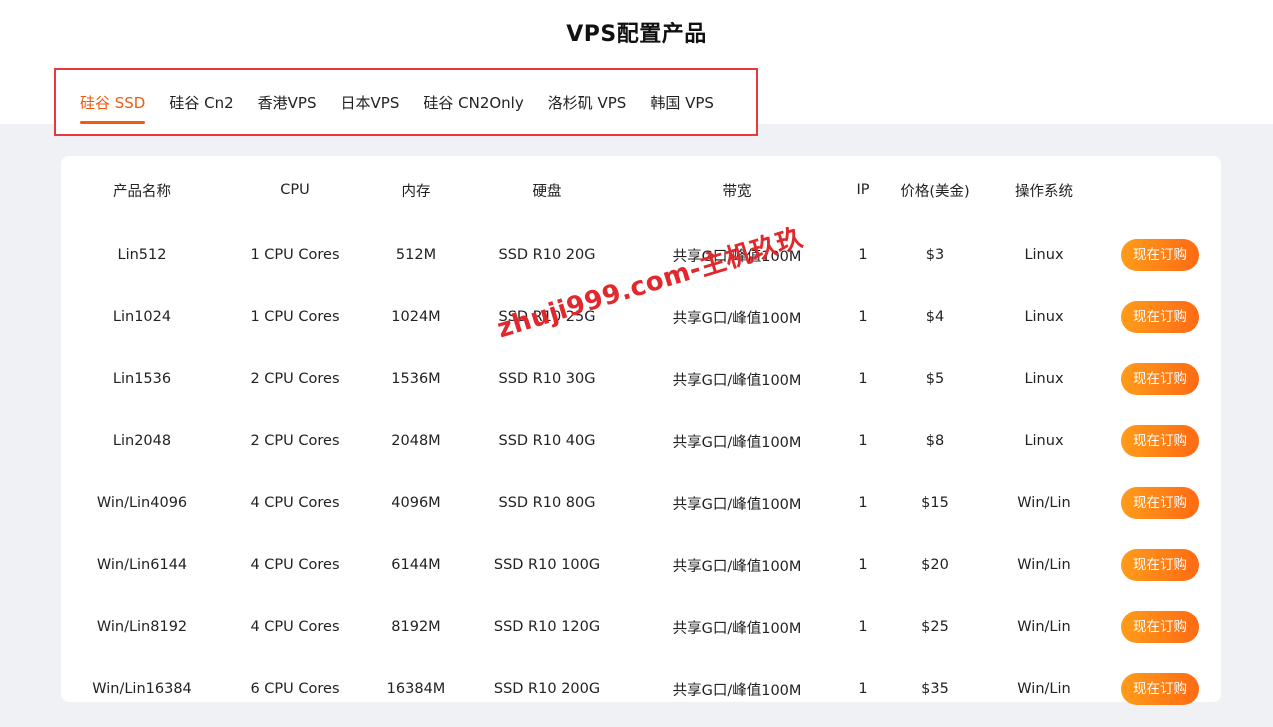 The height and width of the screenshot is (727, 1273). I want to click on cell-price: $25, so click(935, 627).